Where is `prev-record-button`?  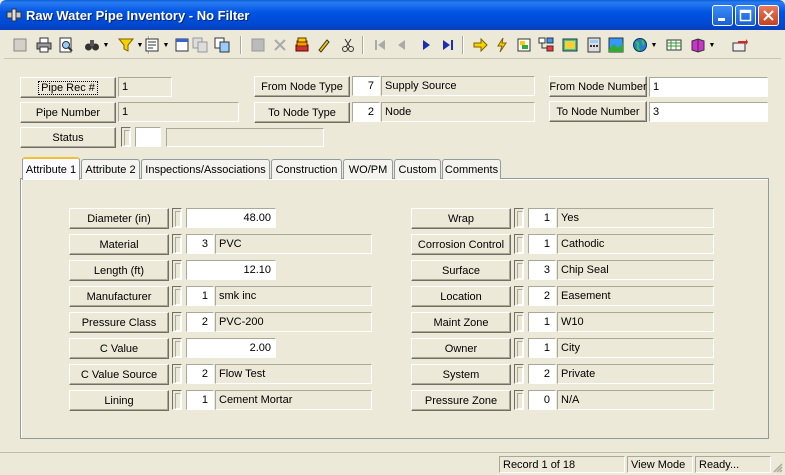 prev-record-button is located at coordinates (402, 45).